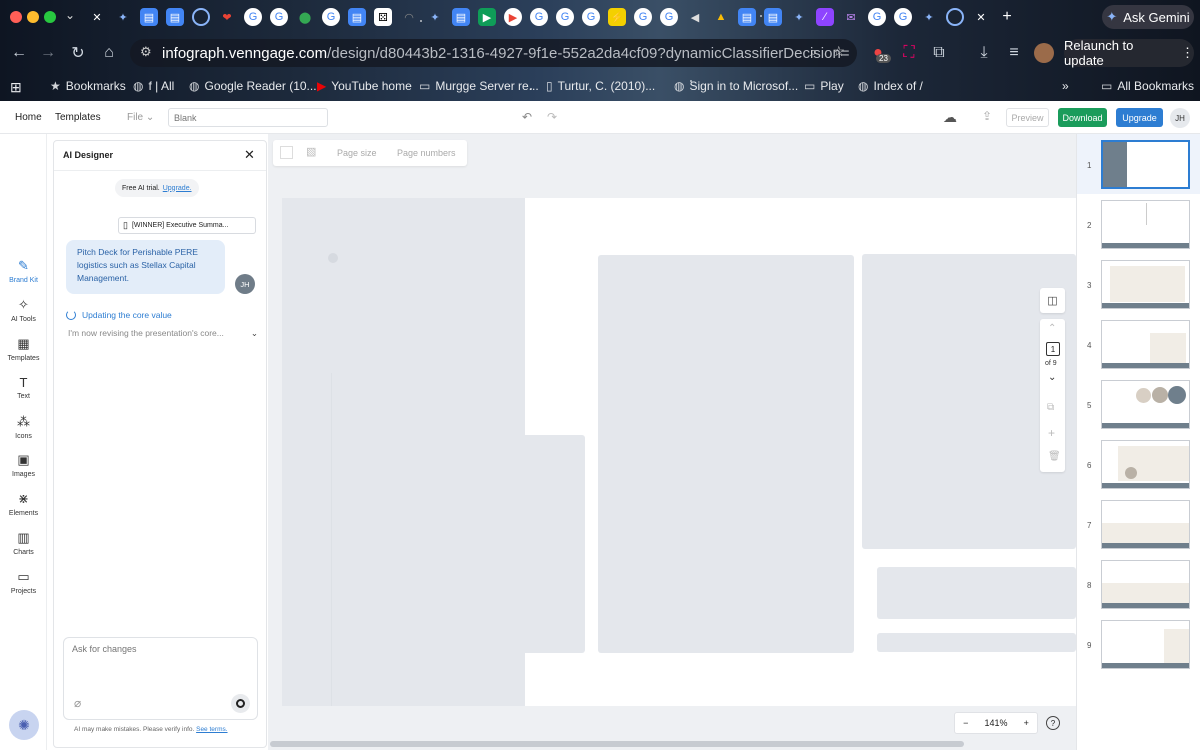  Describe the element at coordinates (1044, 53) in the screenshot. I see `profile-avatar` at that location.